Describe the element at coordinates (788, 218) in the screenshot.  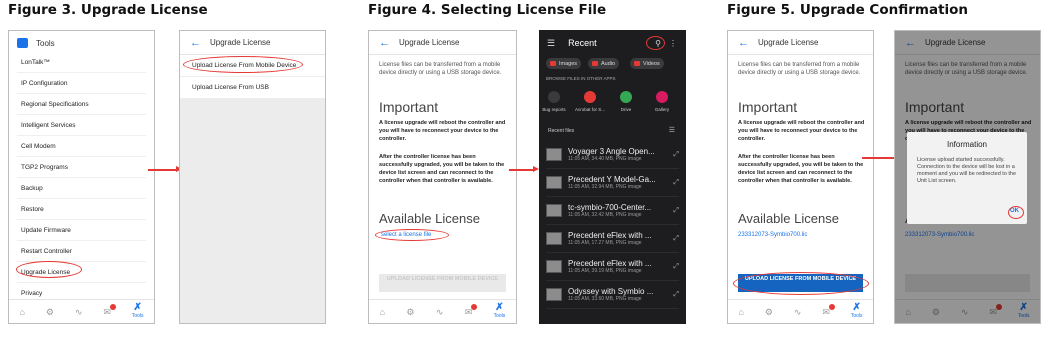
I see `available-license-heading: Available License` at that location.